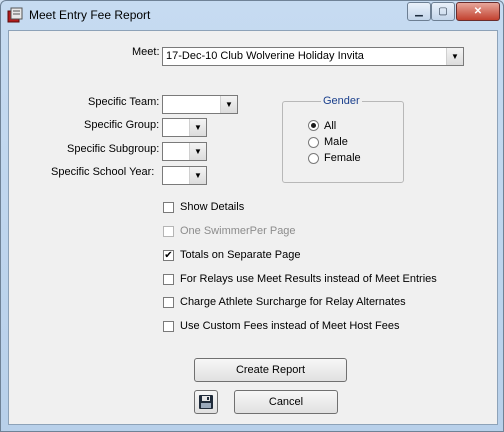 The height and width of the screenshot is (432, 504). Describe the element at coordinates (341, 101) in the screenshot. I see `gender-group-title: Gender` at that location.